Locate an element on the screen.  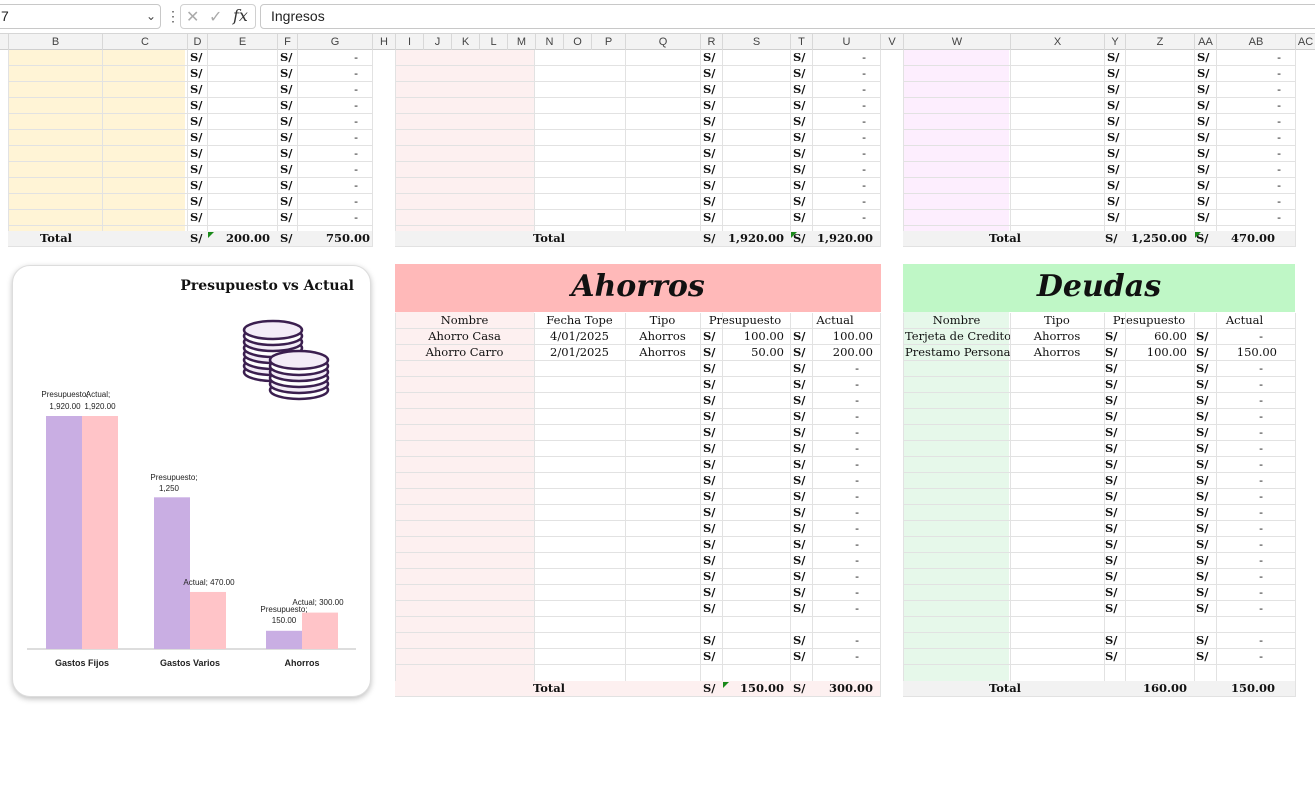
presupuesto-cell: 100.00 is located at coordinates (753, 337).